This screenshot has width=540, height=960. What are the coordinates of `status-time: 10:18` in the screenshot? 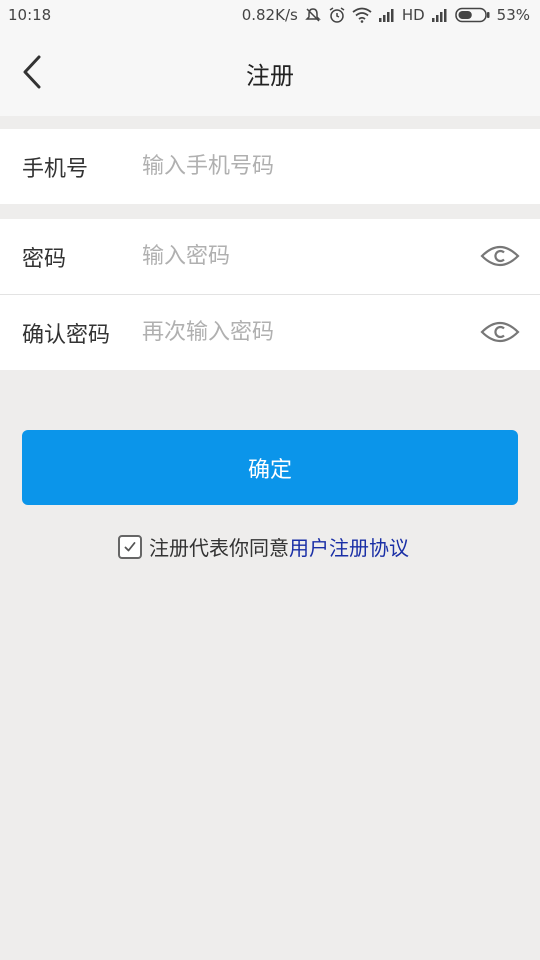 It's located at (30, 15).